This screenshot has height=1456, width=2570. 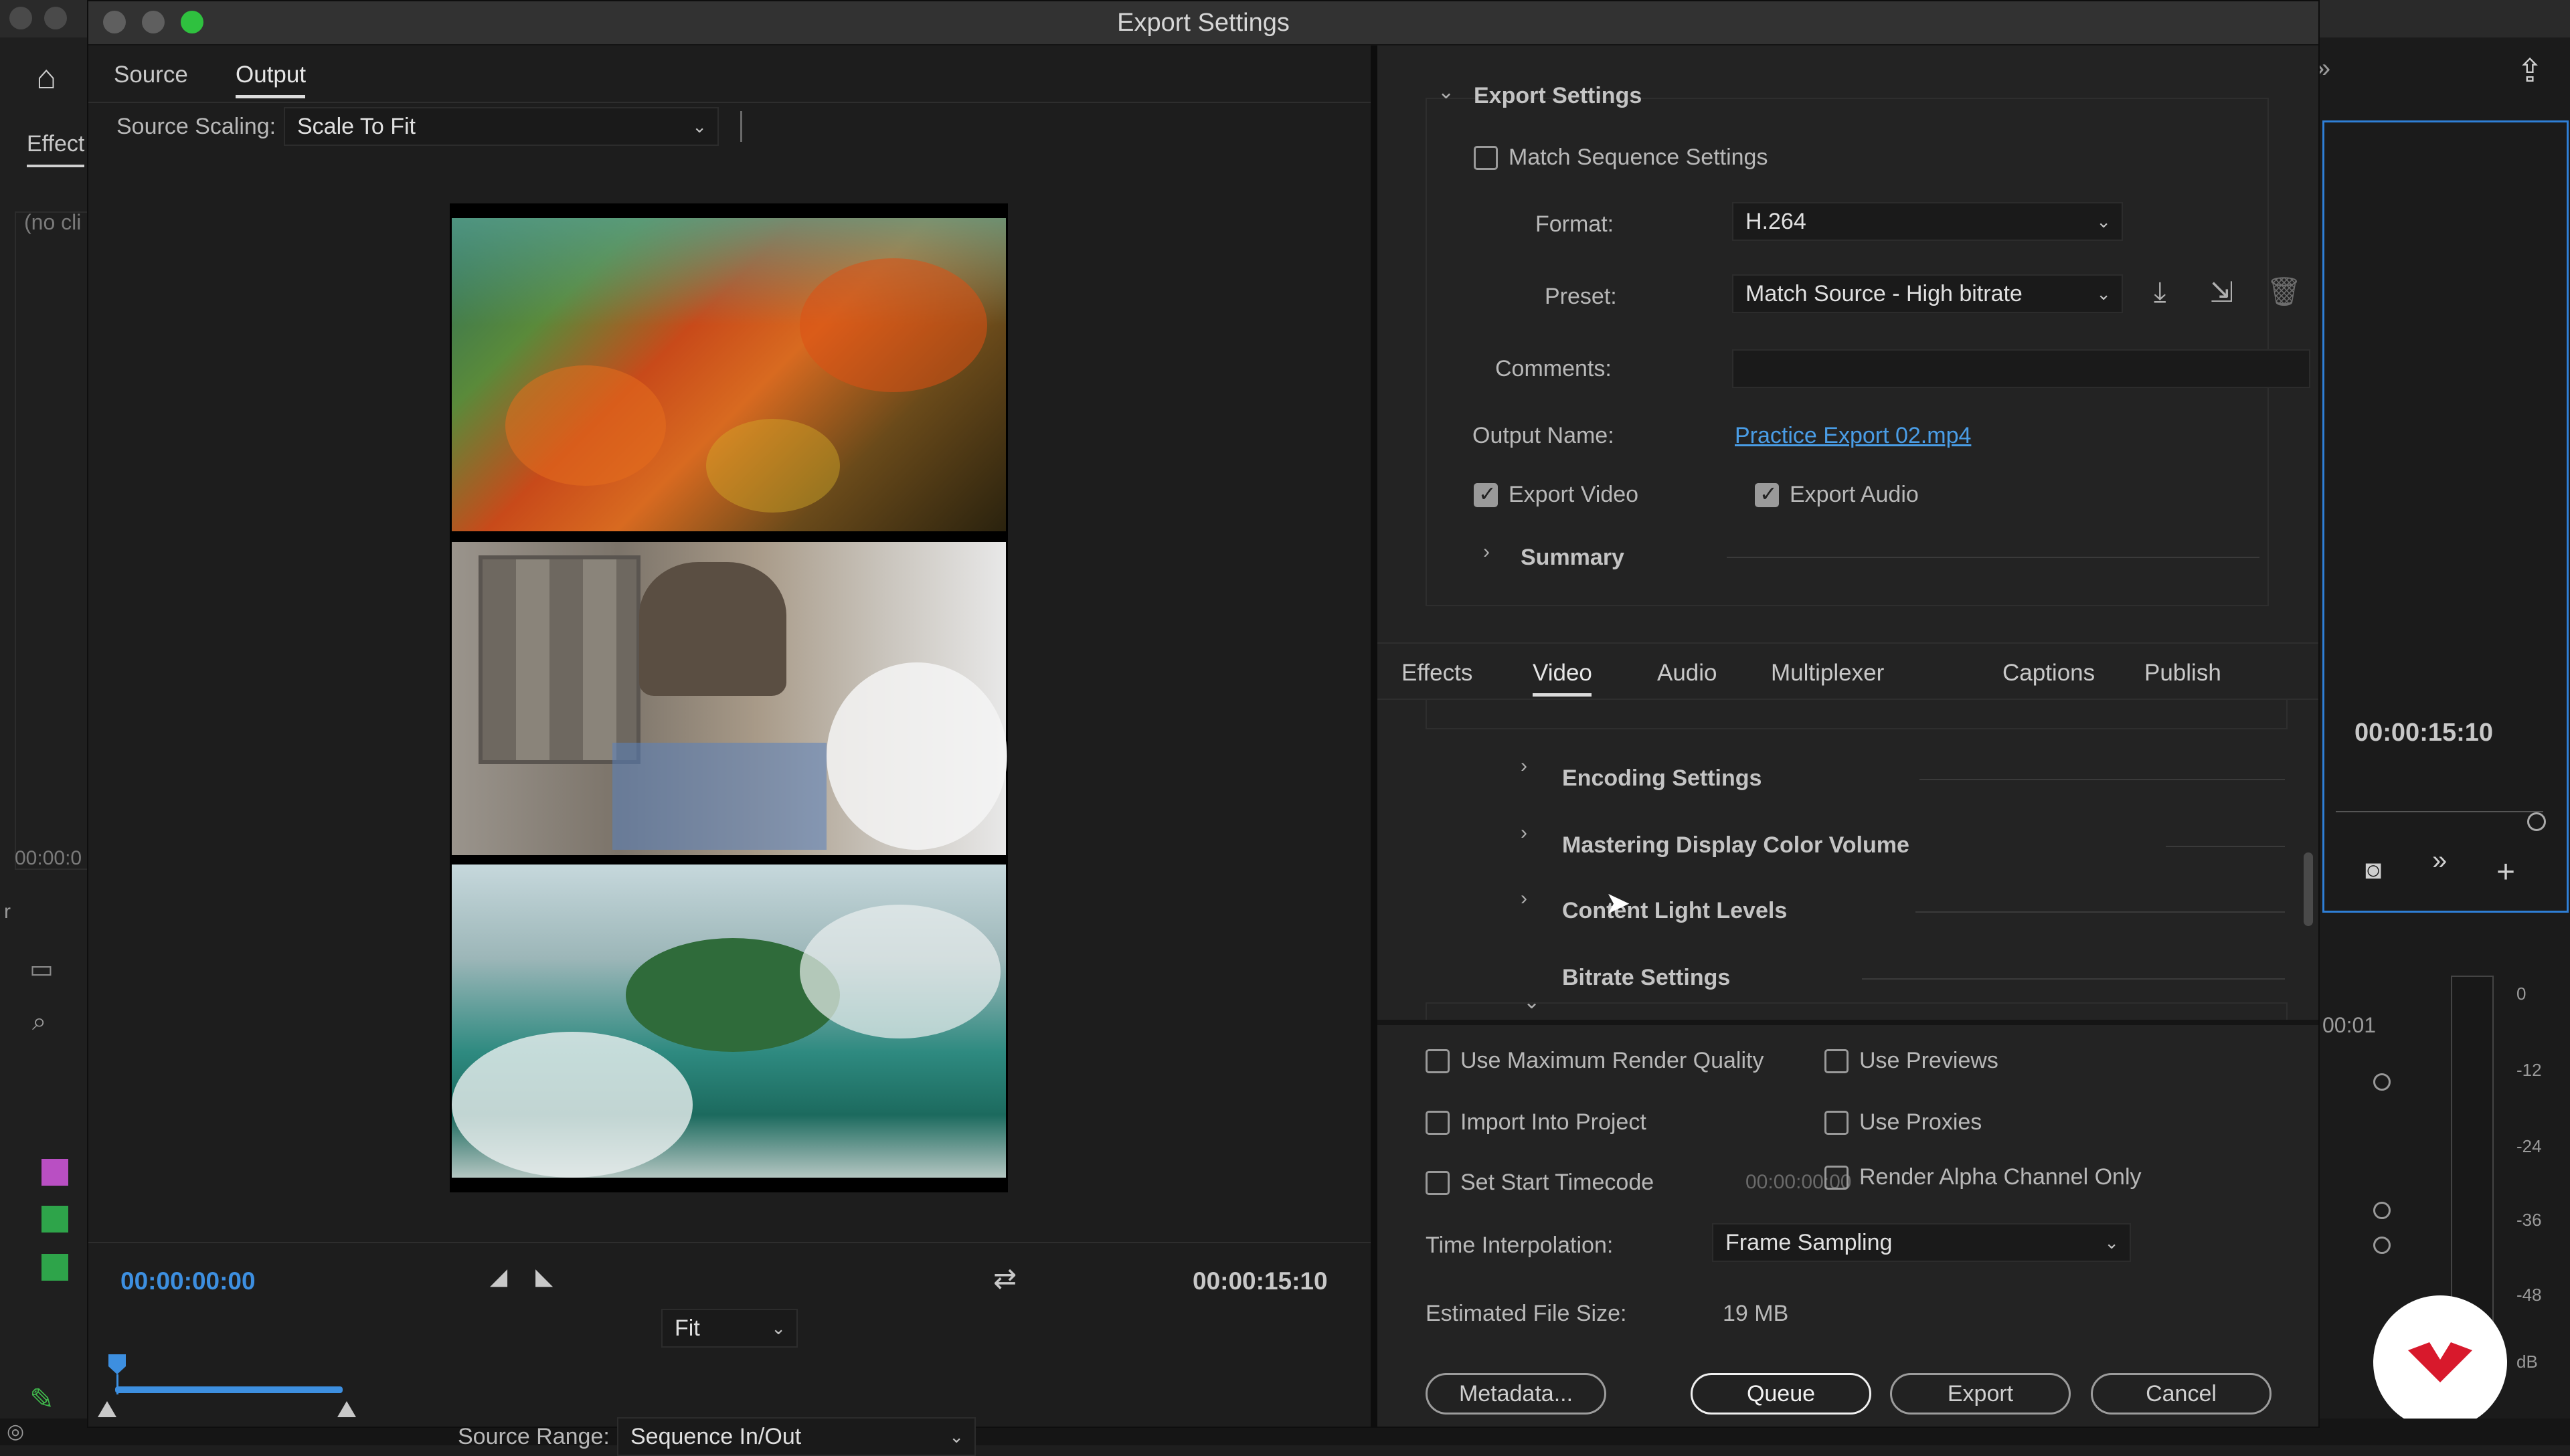 What do you see at coordinates (1828, 673) in the screenshot?
I see `tab-multiplexer: Multiplexer` at bounding box center [1828, 673].